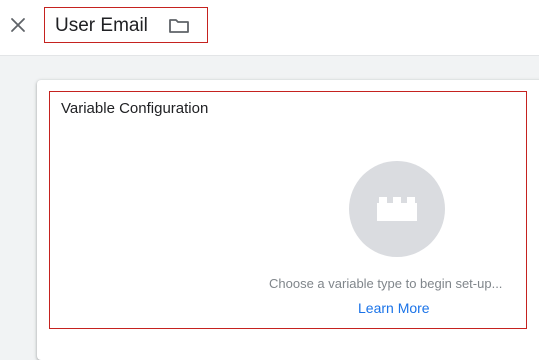  I want to click on title-container: User Email, so click(126, 25).